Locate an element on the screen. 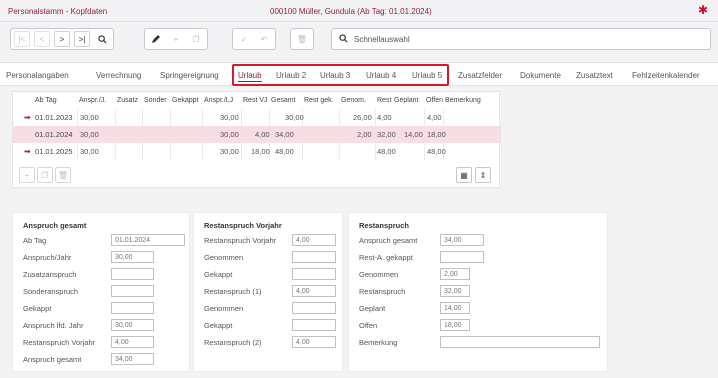 This screenshot has height=378, width=718. col-sonder: Sonder is located at coordinates (155, 100).